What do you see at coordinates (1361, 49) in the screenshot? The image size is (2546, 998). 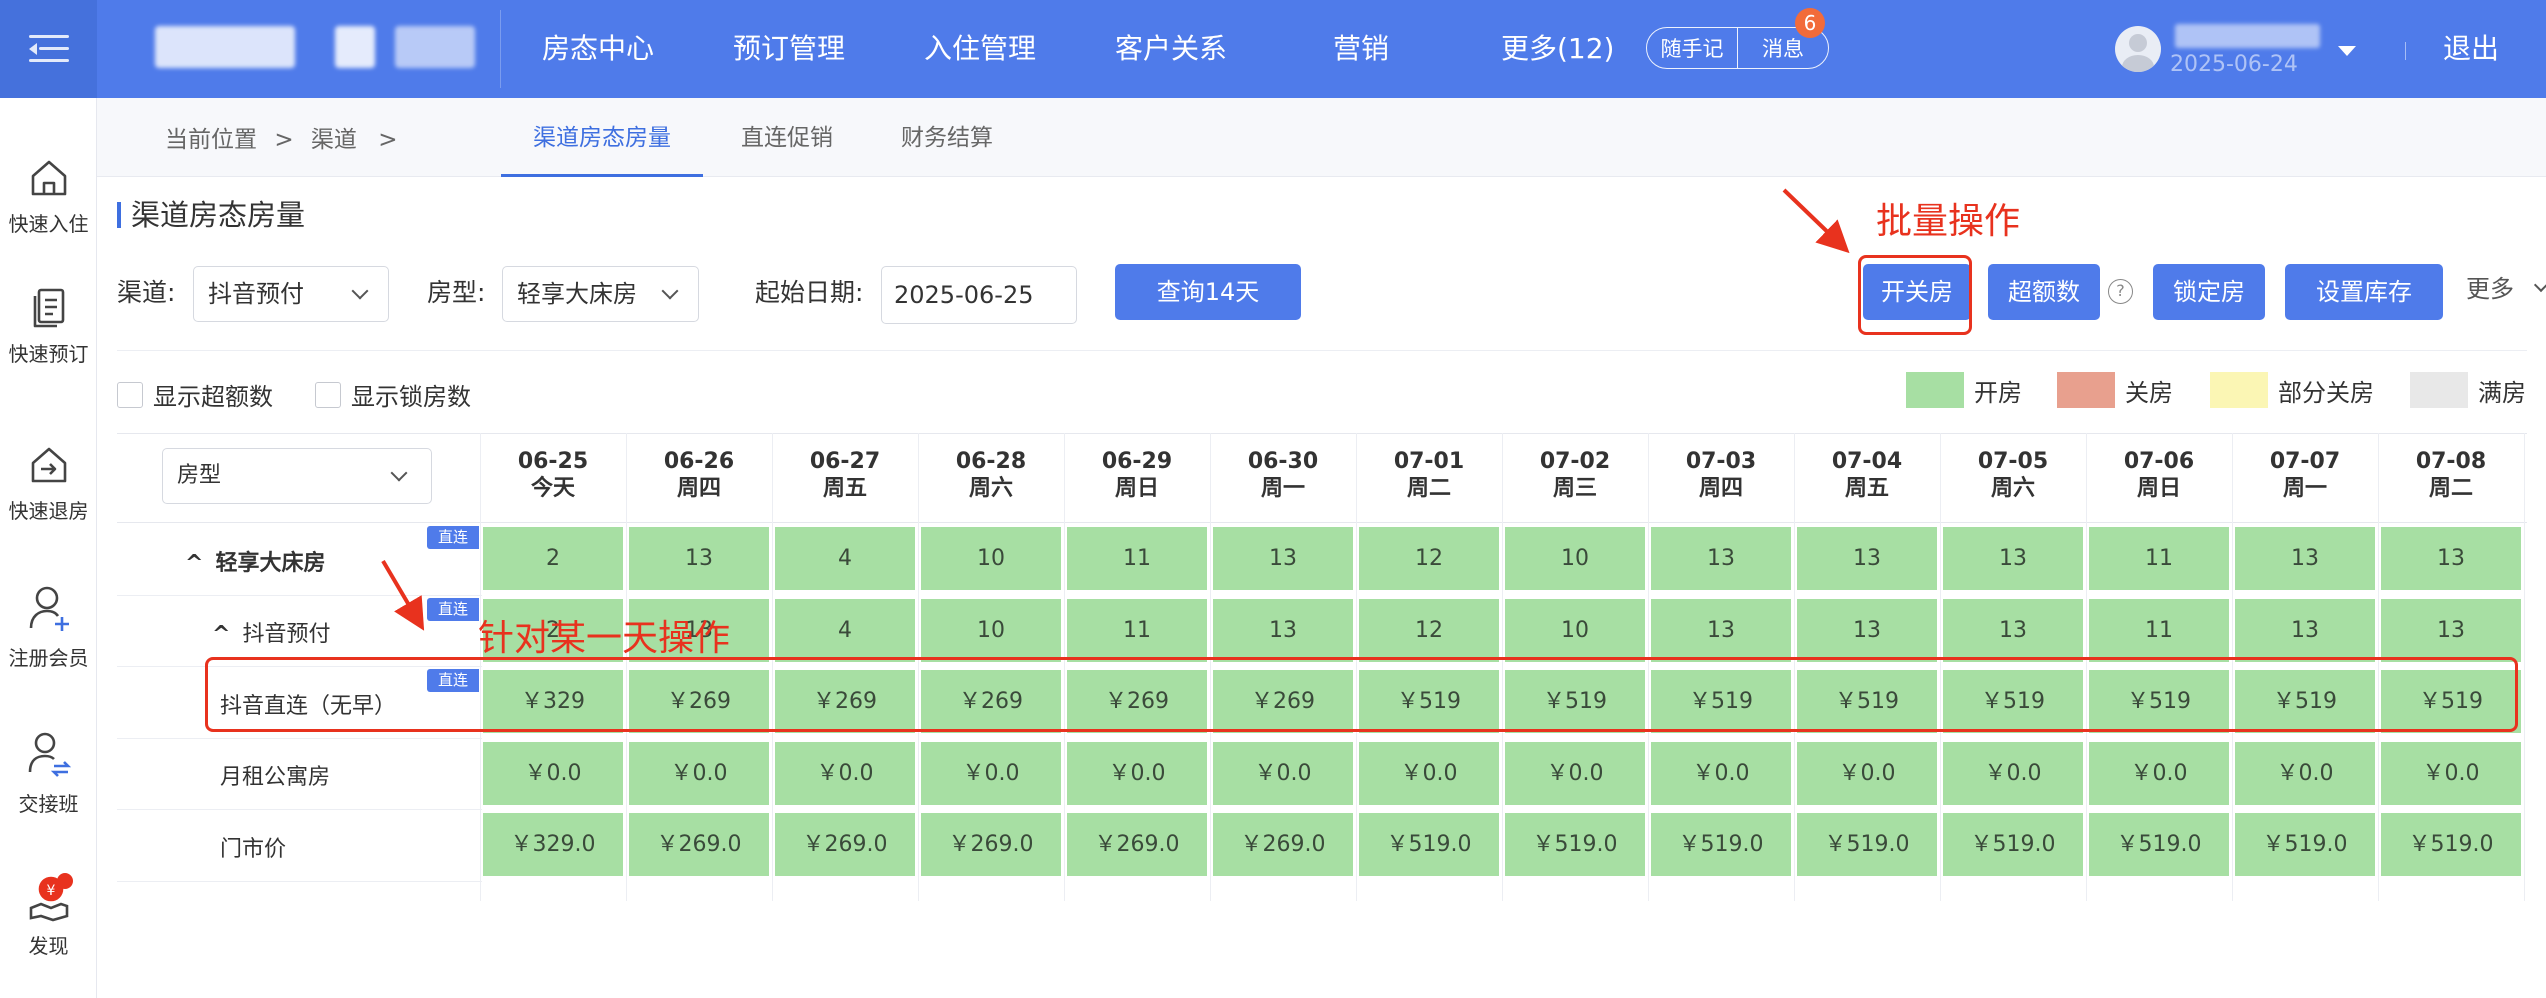 I see `nav-marketing: 营销` at bounding box center [1361, 49].